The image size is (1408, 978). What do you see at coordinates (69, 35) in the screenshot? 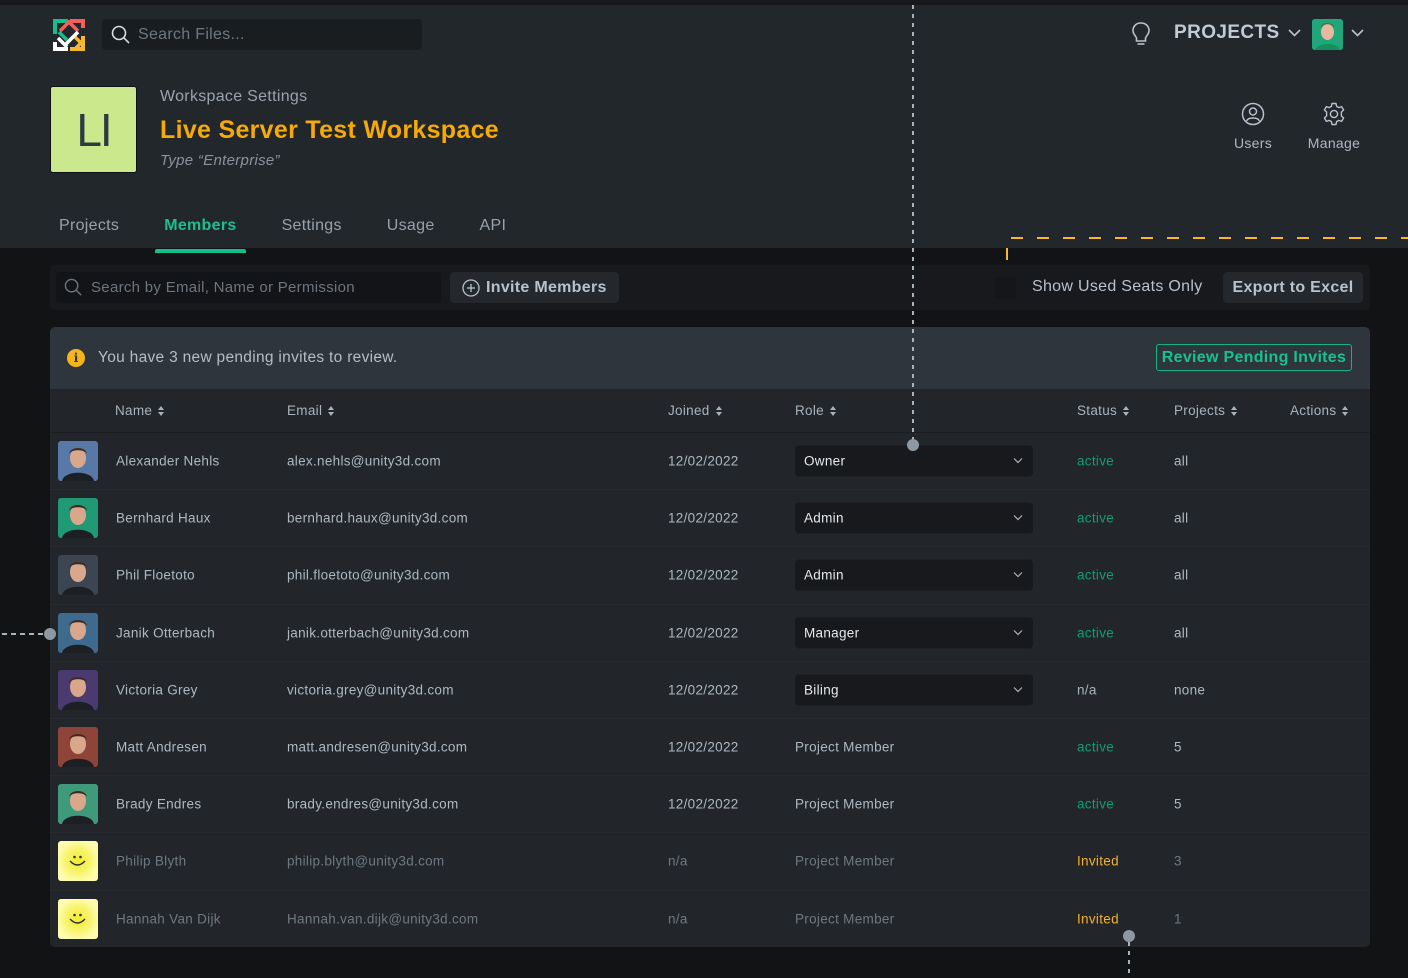
I see `app-logo-icon` at bounding box center [69, 35].